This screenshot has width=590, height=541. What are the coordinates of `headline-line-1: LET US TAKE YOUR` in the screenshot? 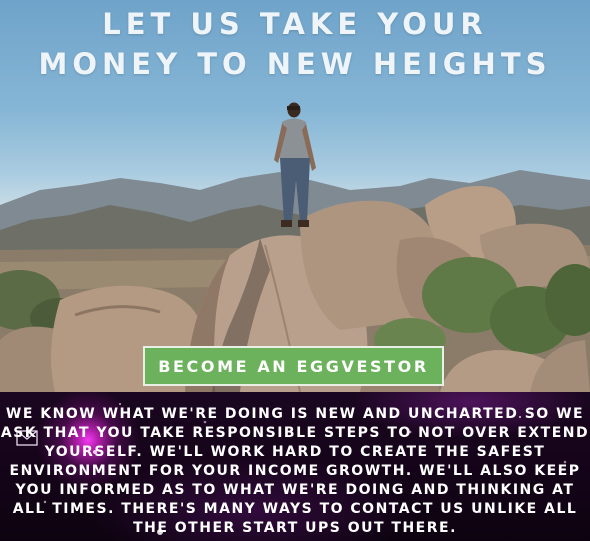 It's located at (295, 24).